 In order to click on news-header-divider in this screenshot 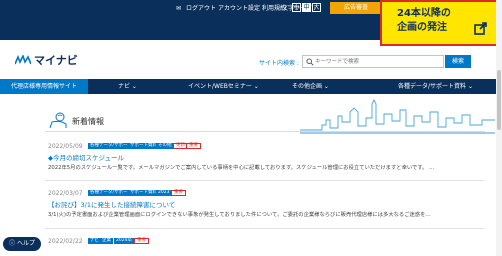, I will do `click(265, 131)`.